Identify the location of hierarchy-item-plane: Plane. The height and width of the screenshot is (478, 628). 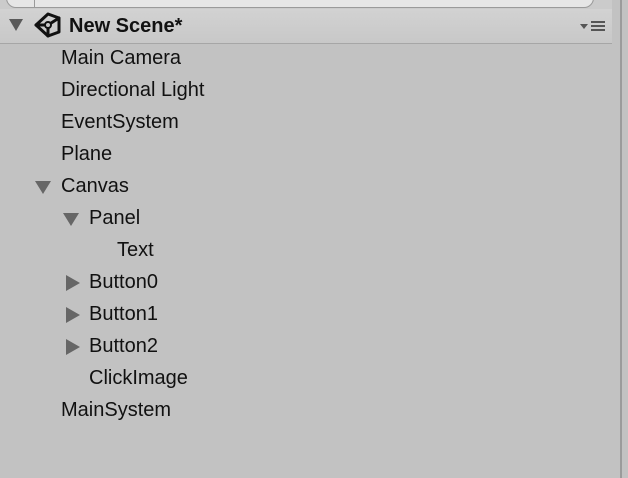
(86, 154).